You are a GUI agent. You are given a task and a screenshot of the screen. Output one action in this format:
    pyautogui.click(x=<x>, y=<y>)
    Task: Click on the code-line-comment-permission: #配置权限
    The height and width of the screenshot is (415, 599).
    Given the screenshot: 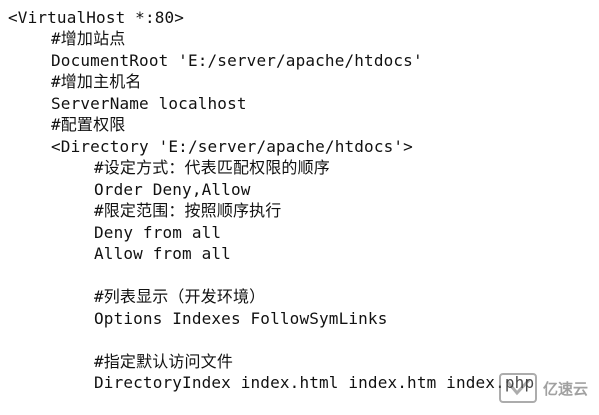 What is the action you would take?
    pyautogui.click(x=88, y=124)
    